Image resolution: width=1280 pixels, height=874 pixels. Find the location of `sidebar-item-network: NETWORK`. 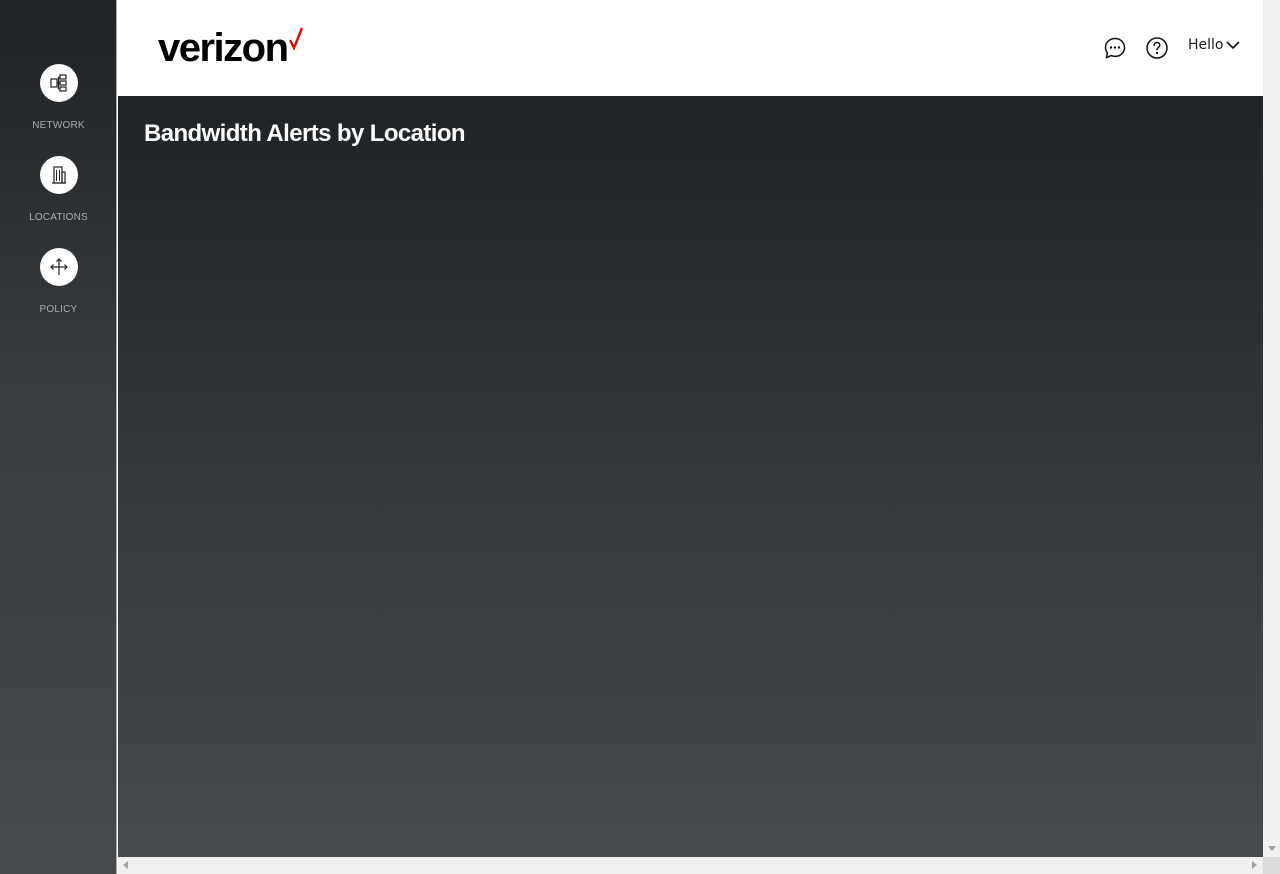

sidebar-item-network: NETWORK is located at coordinates (58, 97).